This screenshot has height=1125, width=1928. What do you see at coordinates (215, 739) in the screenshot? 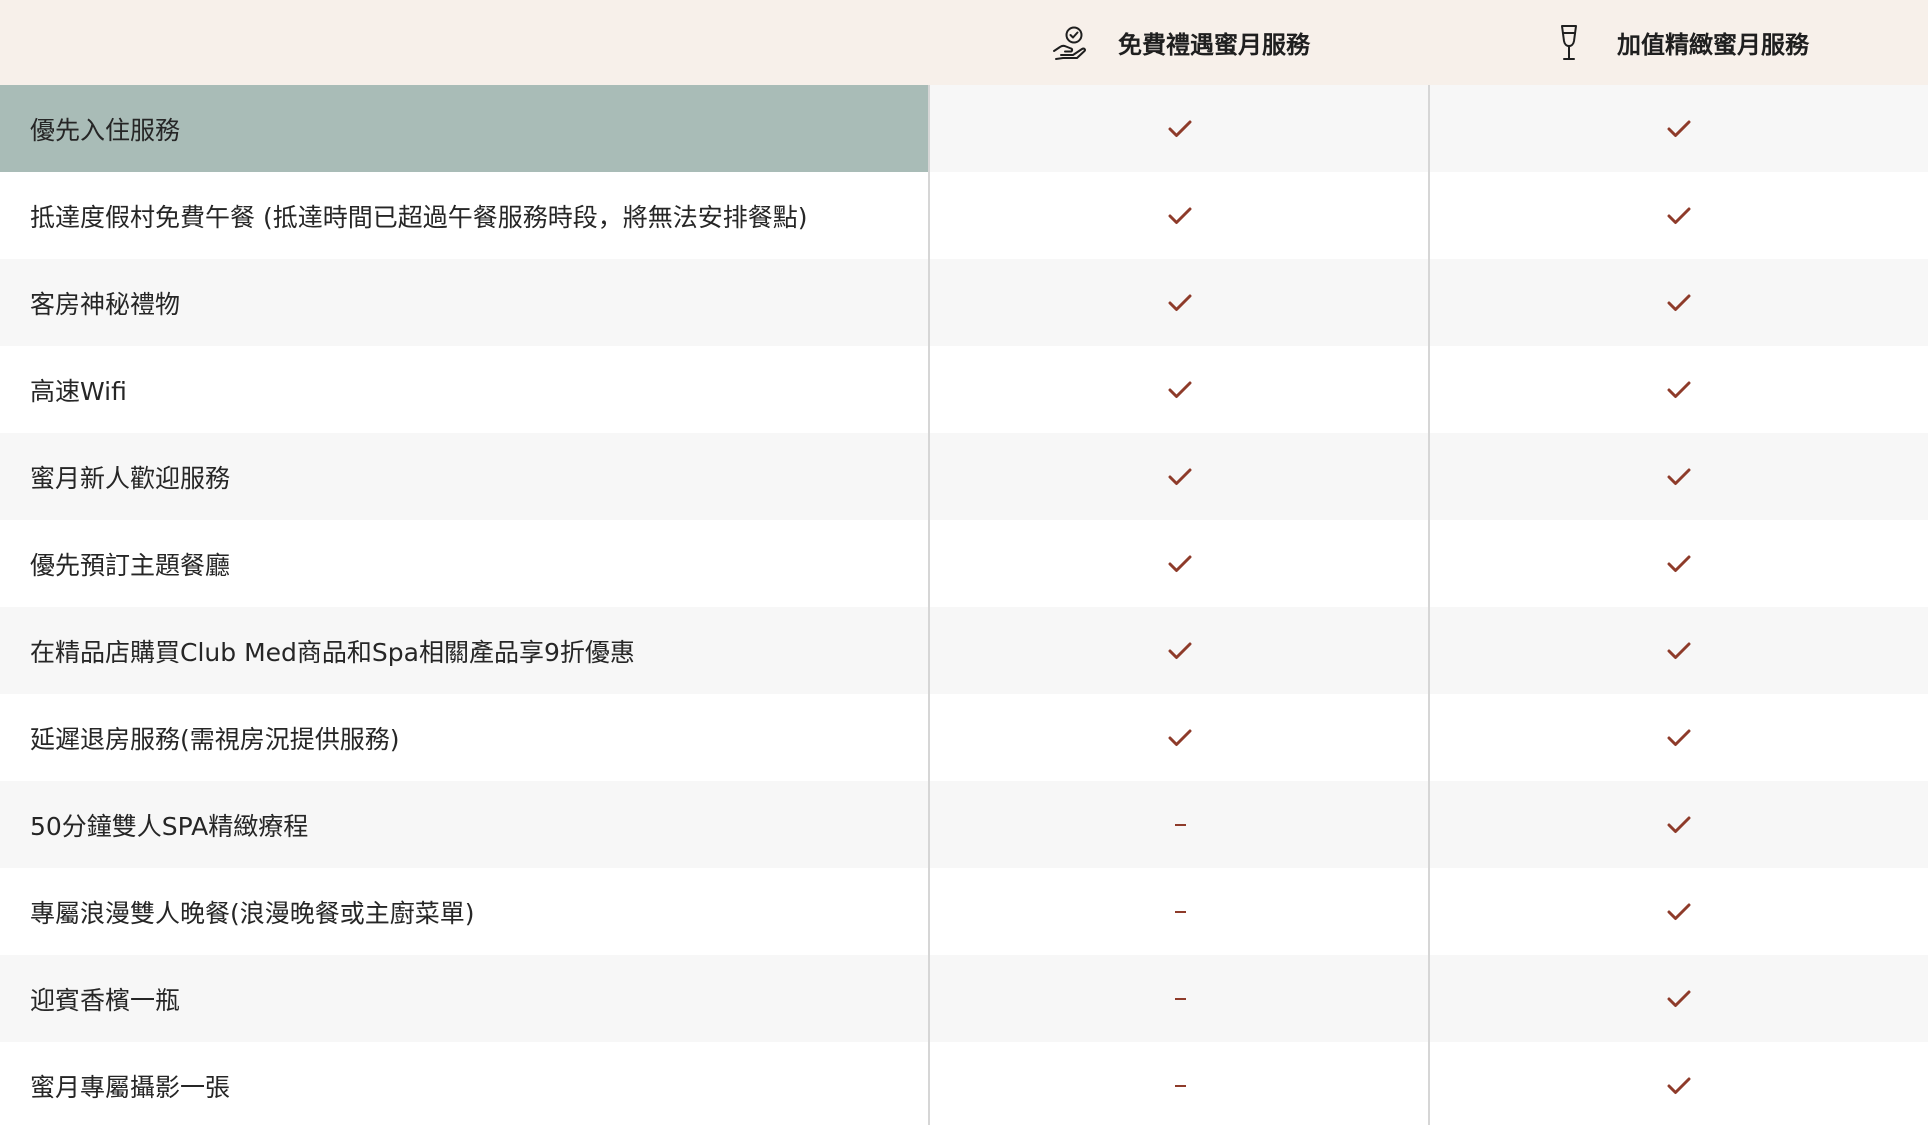
I see `benefit-label: 延遲退房服務(需視房況提供服務)` at bounding box center [215, 739].